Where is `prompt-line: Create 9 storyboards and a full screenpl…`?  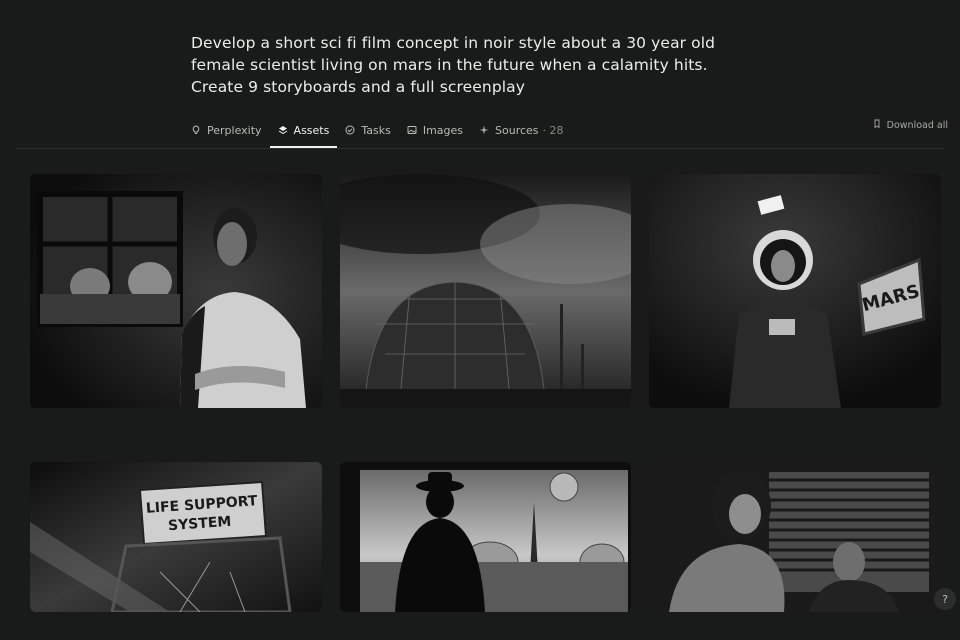
prompt-line: Create 9 storyboards and a full screenpl… is located at coordinates (358, 87).